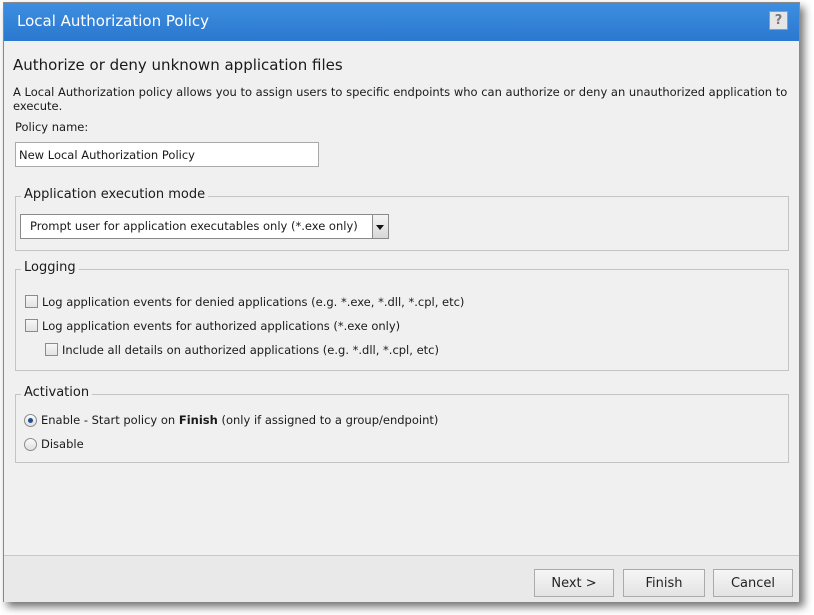 This screenshot has height=615, width=814. What do you see at coordinates (30, 444) in the screenshot?
I see `disable-radio` at bounding box center [30, 444].